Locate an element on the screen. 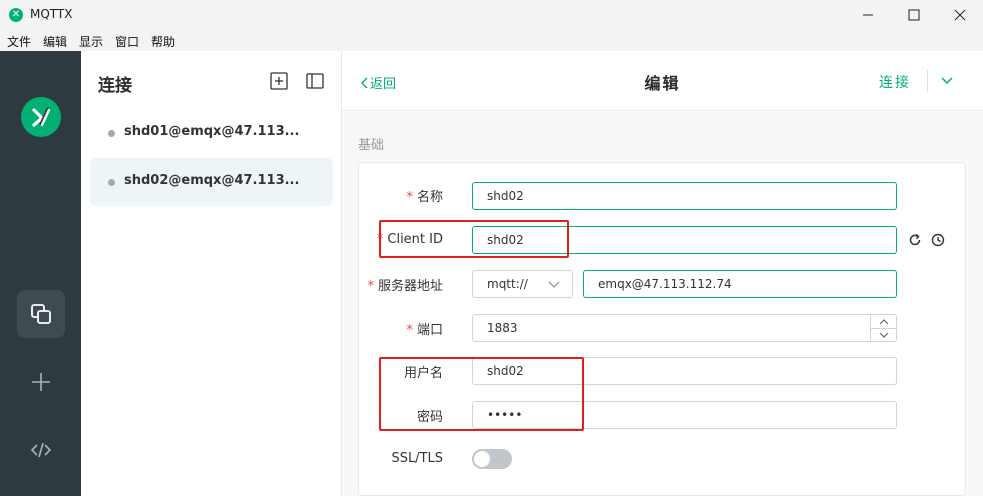  minimize-button is located at coordinates (868, 15).